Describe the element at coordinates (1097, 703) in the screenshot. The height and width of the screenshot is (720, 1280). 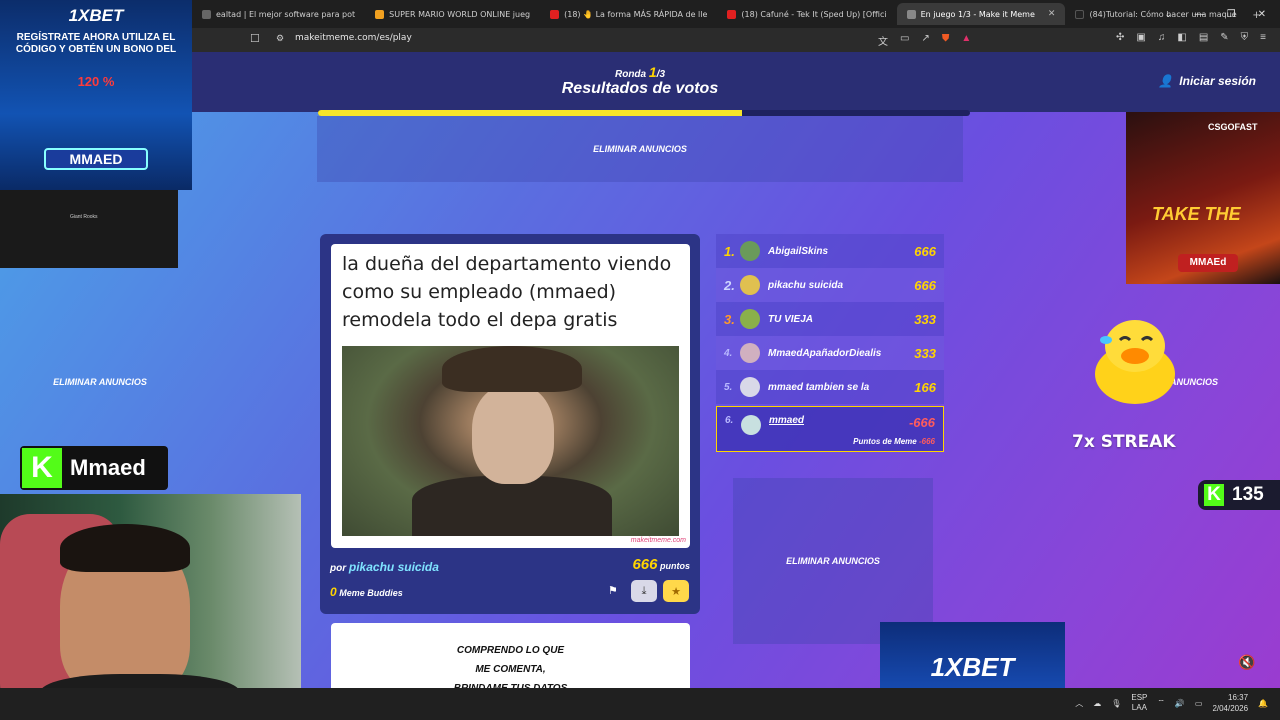
I see `cloud-icon: ☁` at that location.